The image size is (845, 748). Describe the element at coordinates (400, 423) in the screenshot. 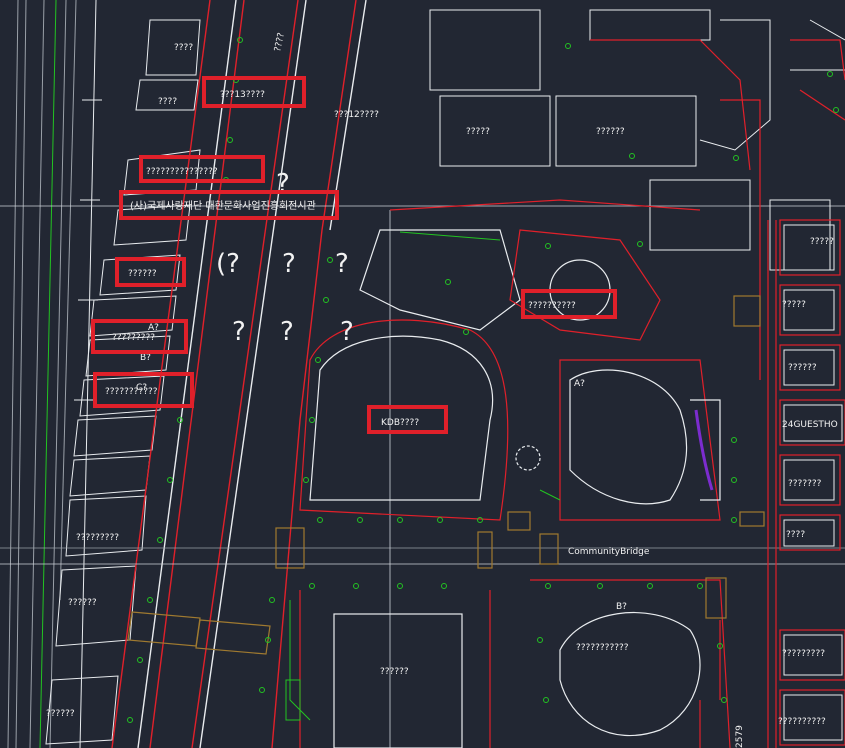

I see `highlight-label-8: KDB????` at that location.